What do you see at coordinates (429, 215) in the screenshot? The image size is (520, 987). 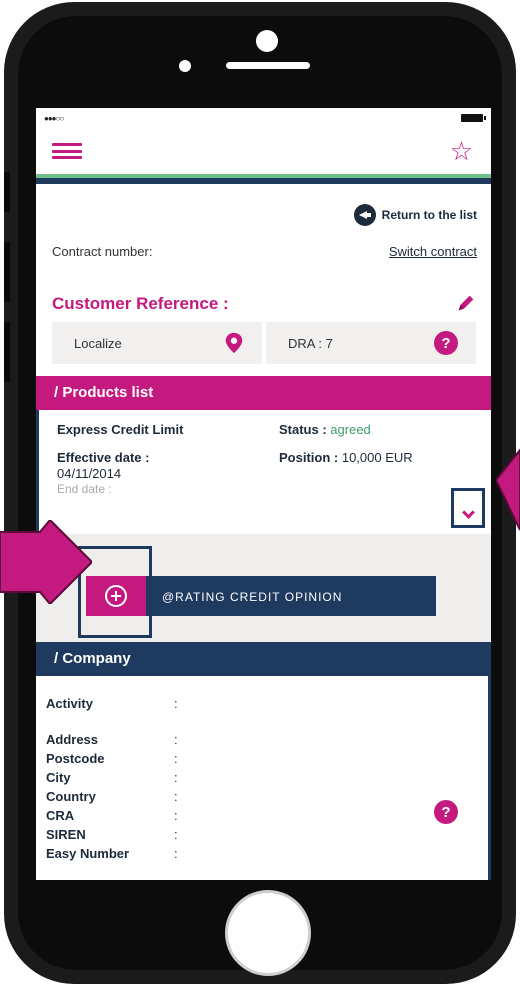 I see `return-label: Return to the list` at bounding box center [429, 215].